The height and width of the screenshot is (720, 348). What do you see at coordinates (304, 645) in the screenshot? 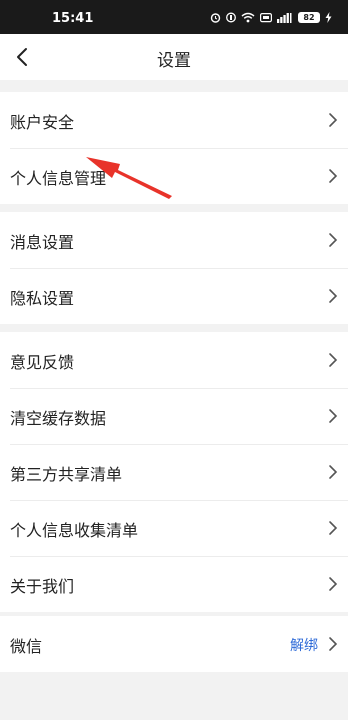
I see `unbind-link: 解绑` at bounding box center [304, 645].